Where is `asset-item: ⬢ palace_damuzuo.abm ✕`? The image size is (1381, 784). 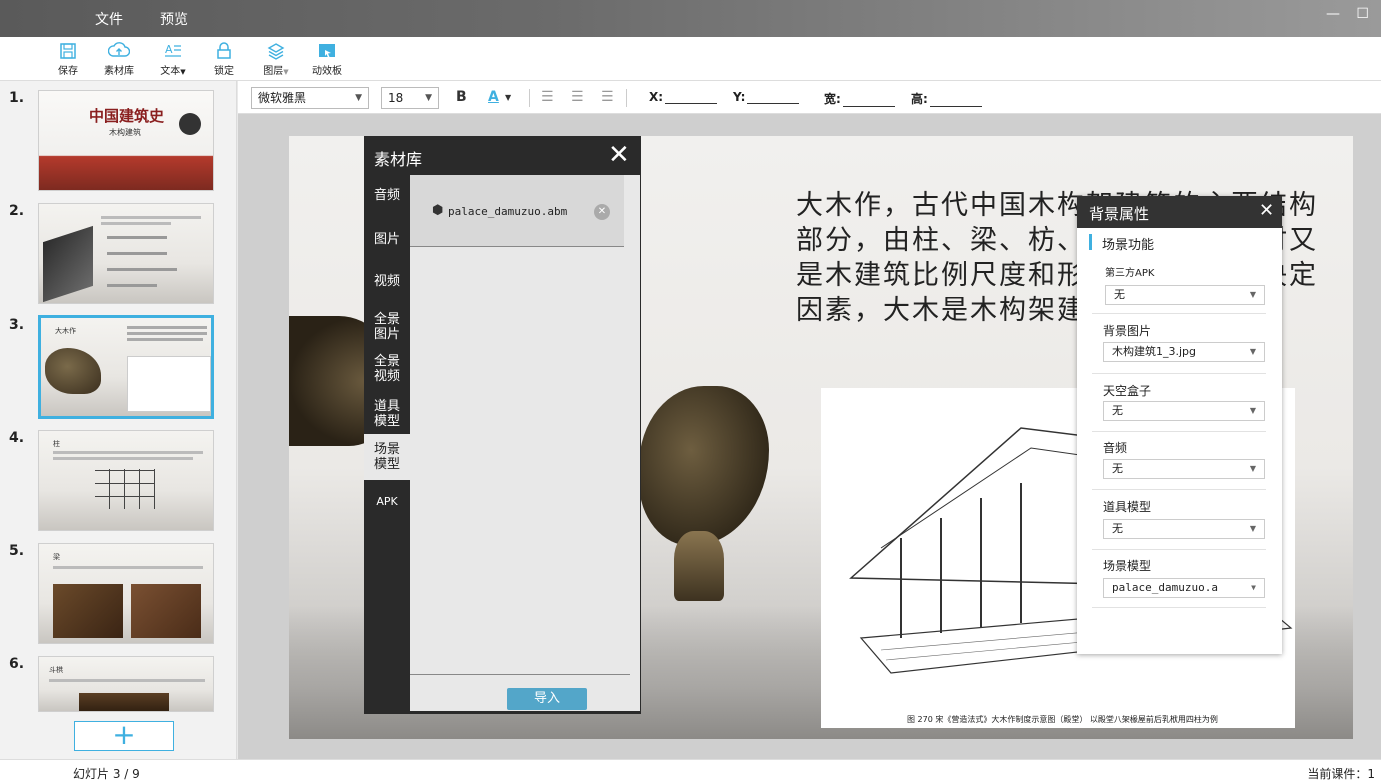
asset-item: ⬢ palace_damuzuo.abm ✕ is located at coordinates (517, 211).